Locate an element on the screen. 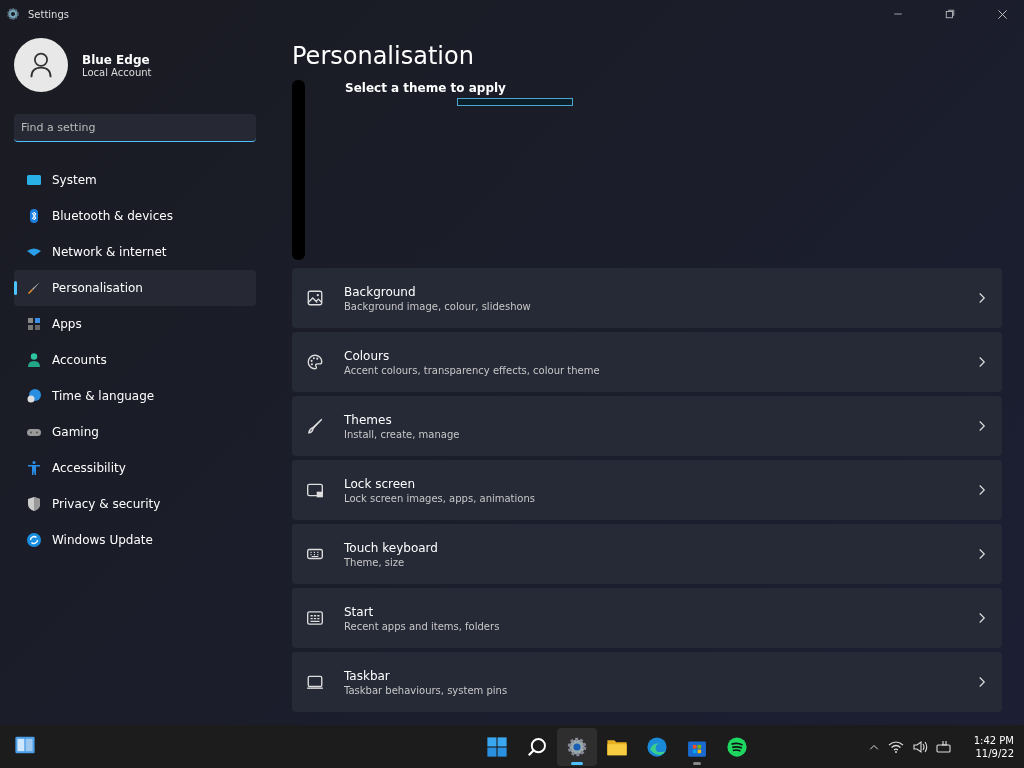 The image size is (1024, 768). sidebar-item: Network & internet is located at coordinates (135, 252).